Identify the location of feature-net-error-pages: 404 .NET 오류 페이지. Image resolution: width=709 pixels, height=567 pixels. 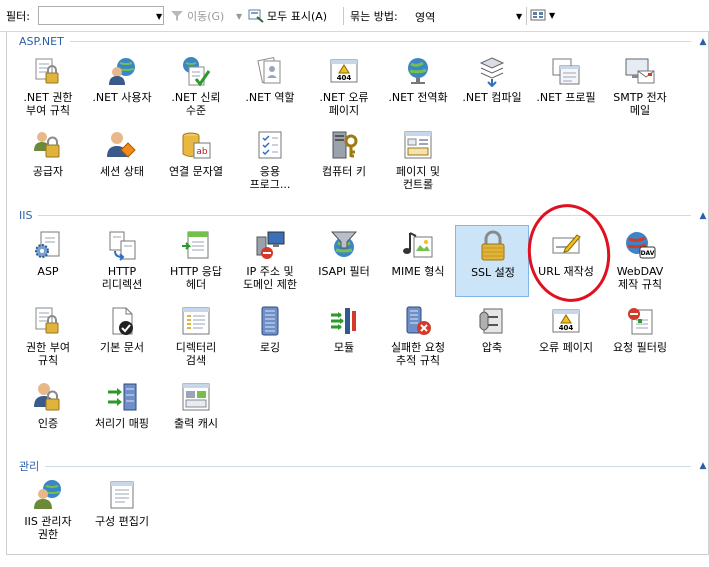
(344, 87).